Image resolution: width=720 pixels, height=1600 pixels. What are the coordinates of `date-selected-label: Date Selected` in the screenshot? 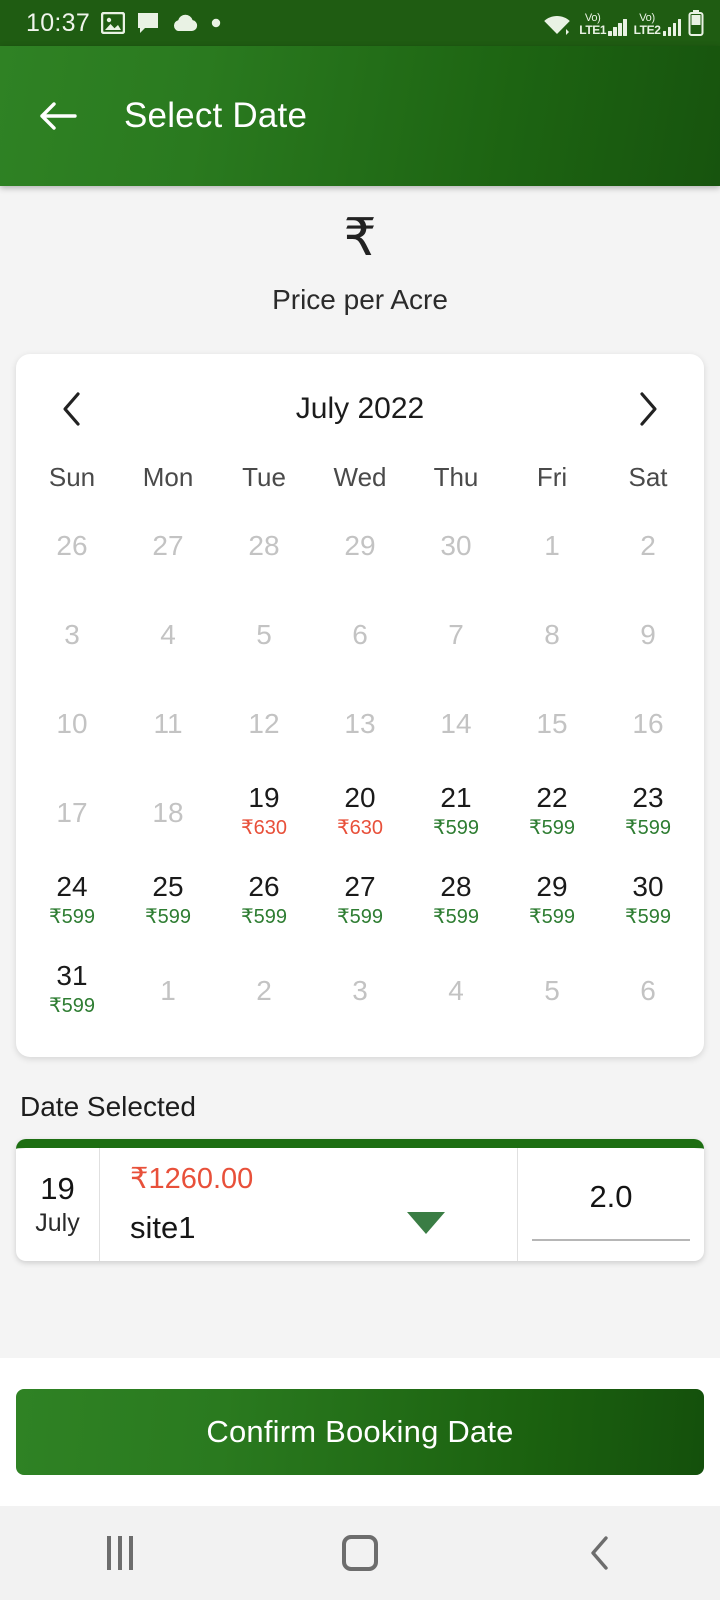 It's located at (108, 1106).